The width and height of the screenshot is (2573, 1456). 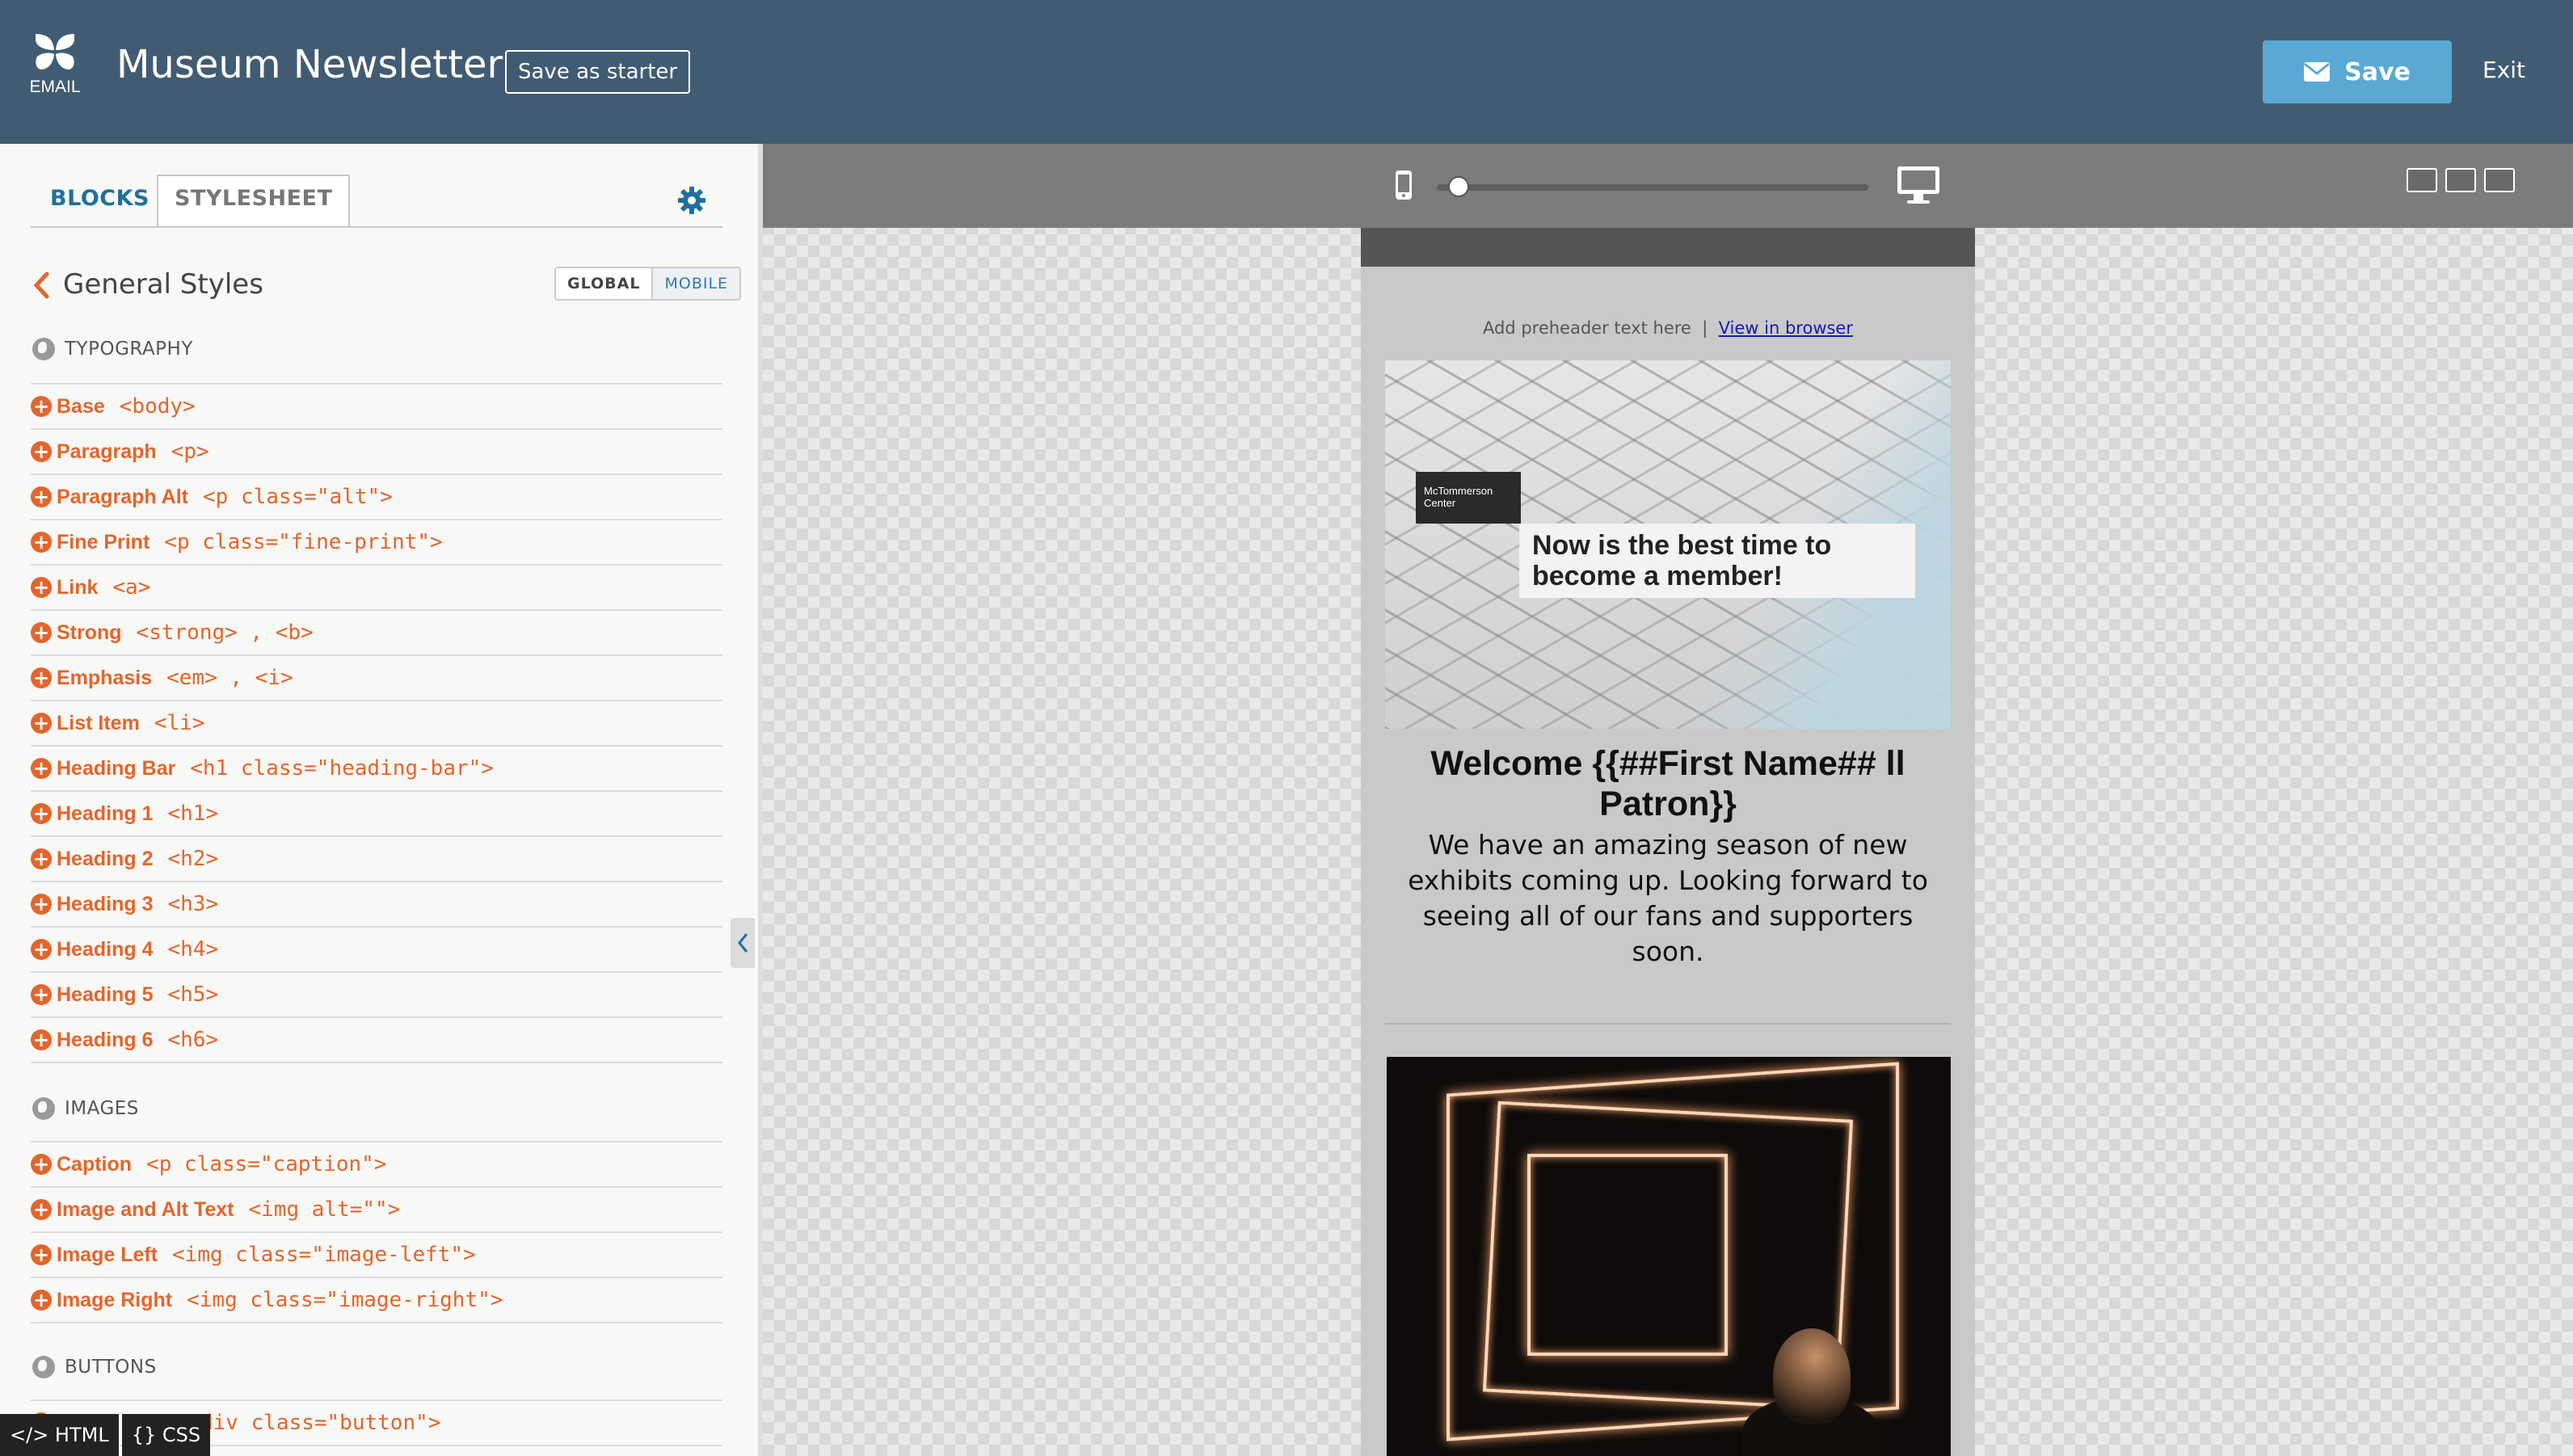 What do you see at coordinates (376, 408) in the screenshot?
I see `style-row-base: + Base <body>` at bounding box center [376, 408].